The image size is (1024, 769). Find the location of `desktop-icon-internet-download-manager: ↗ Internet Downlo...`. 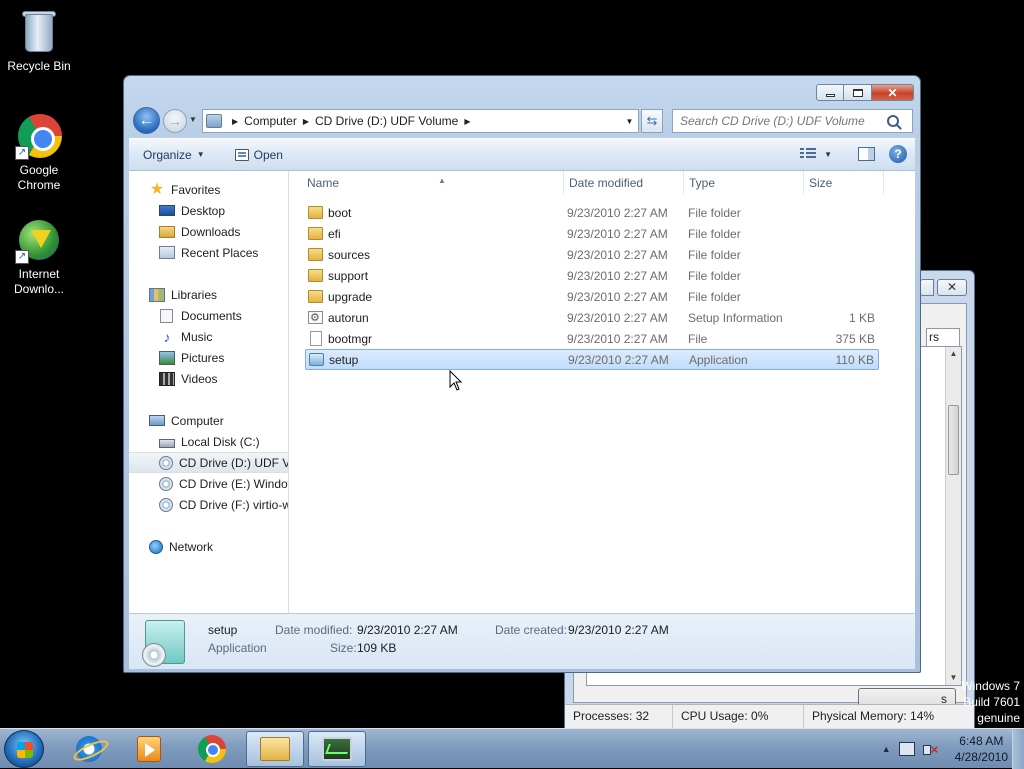

desktop-icon-internet-download-manager: ↗ Internet Downlo... is located at coordinates (39, 256).